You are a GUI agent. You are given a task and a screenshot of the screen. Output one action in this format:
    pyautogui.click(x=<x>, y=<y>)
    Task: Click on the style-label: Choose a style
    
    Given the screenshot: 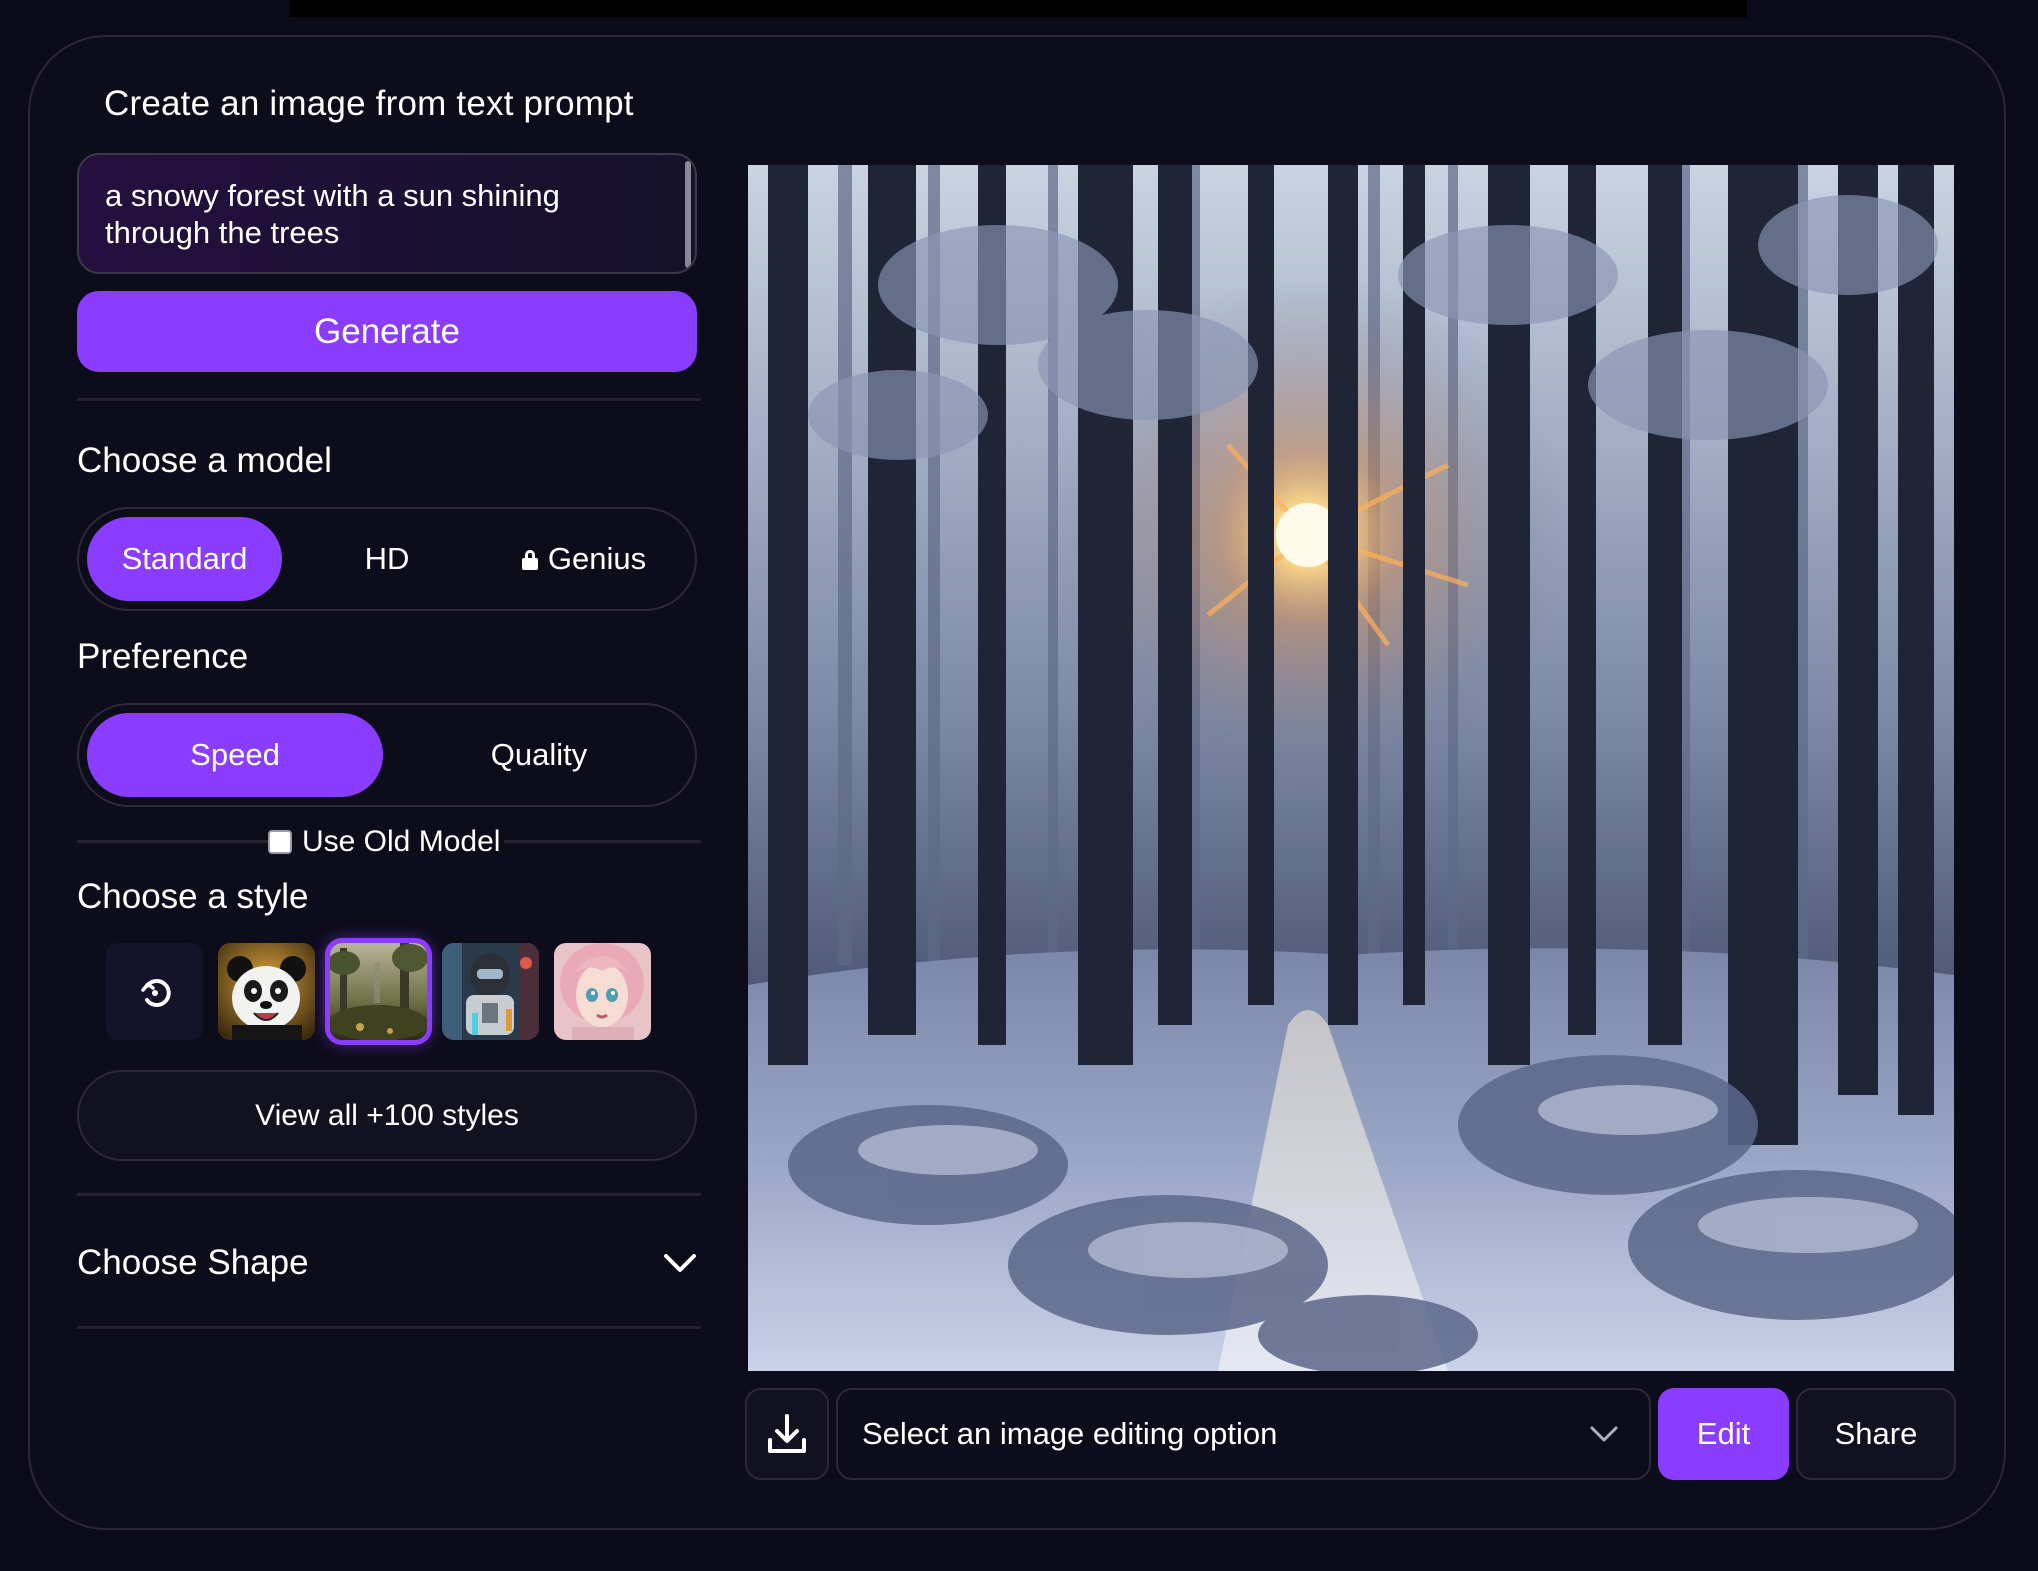 What is the action you would take?
    pyautogui.click(x=193, y=896)
    